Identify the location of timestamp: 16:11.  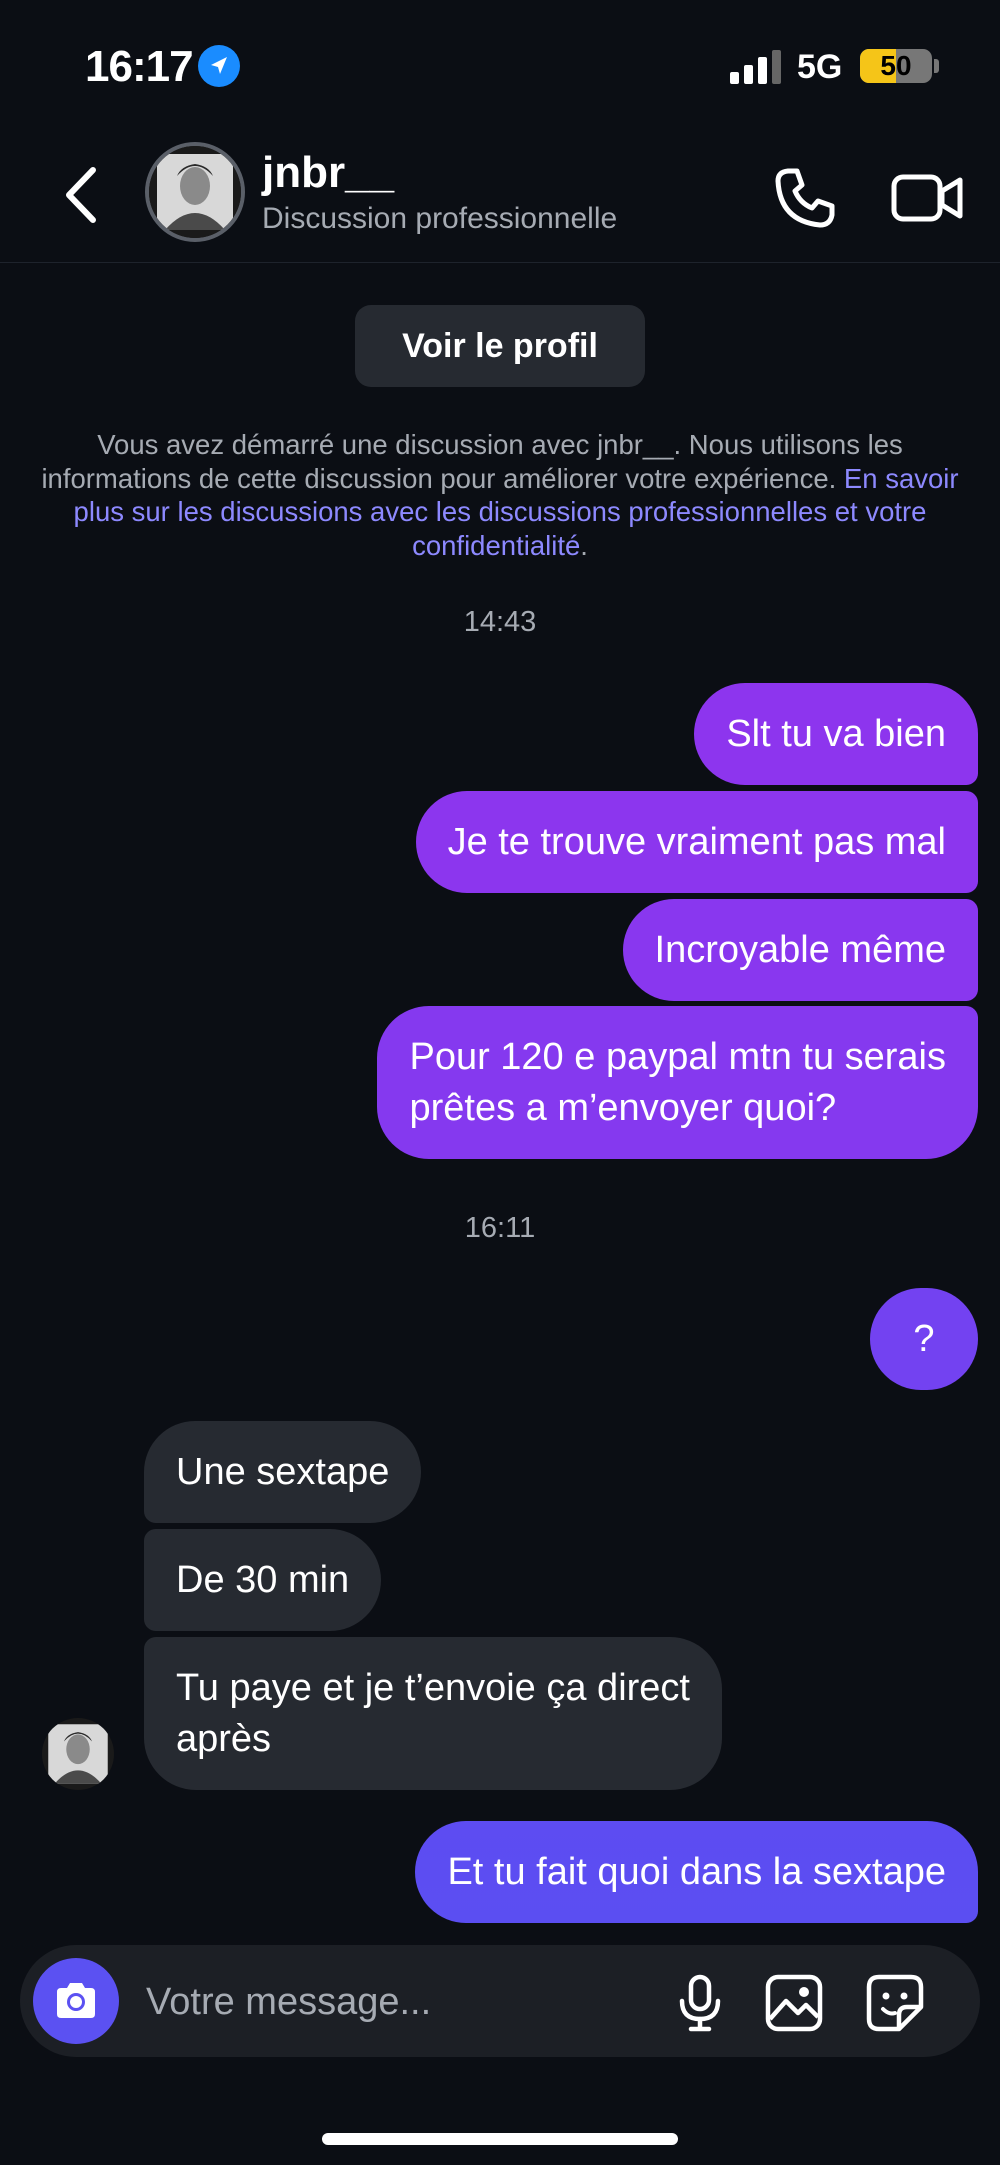
(500, 1228).